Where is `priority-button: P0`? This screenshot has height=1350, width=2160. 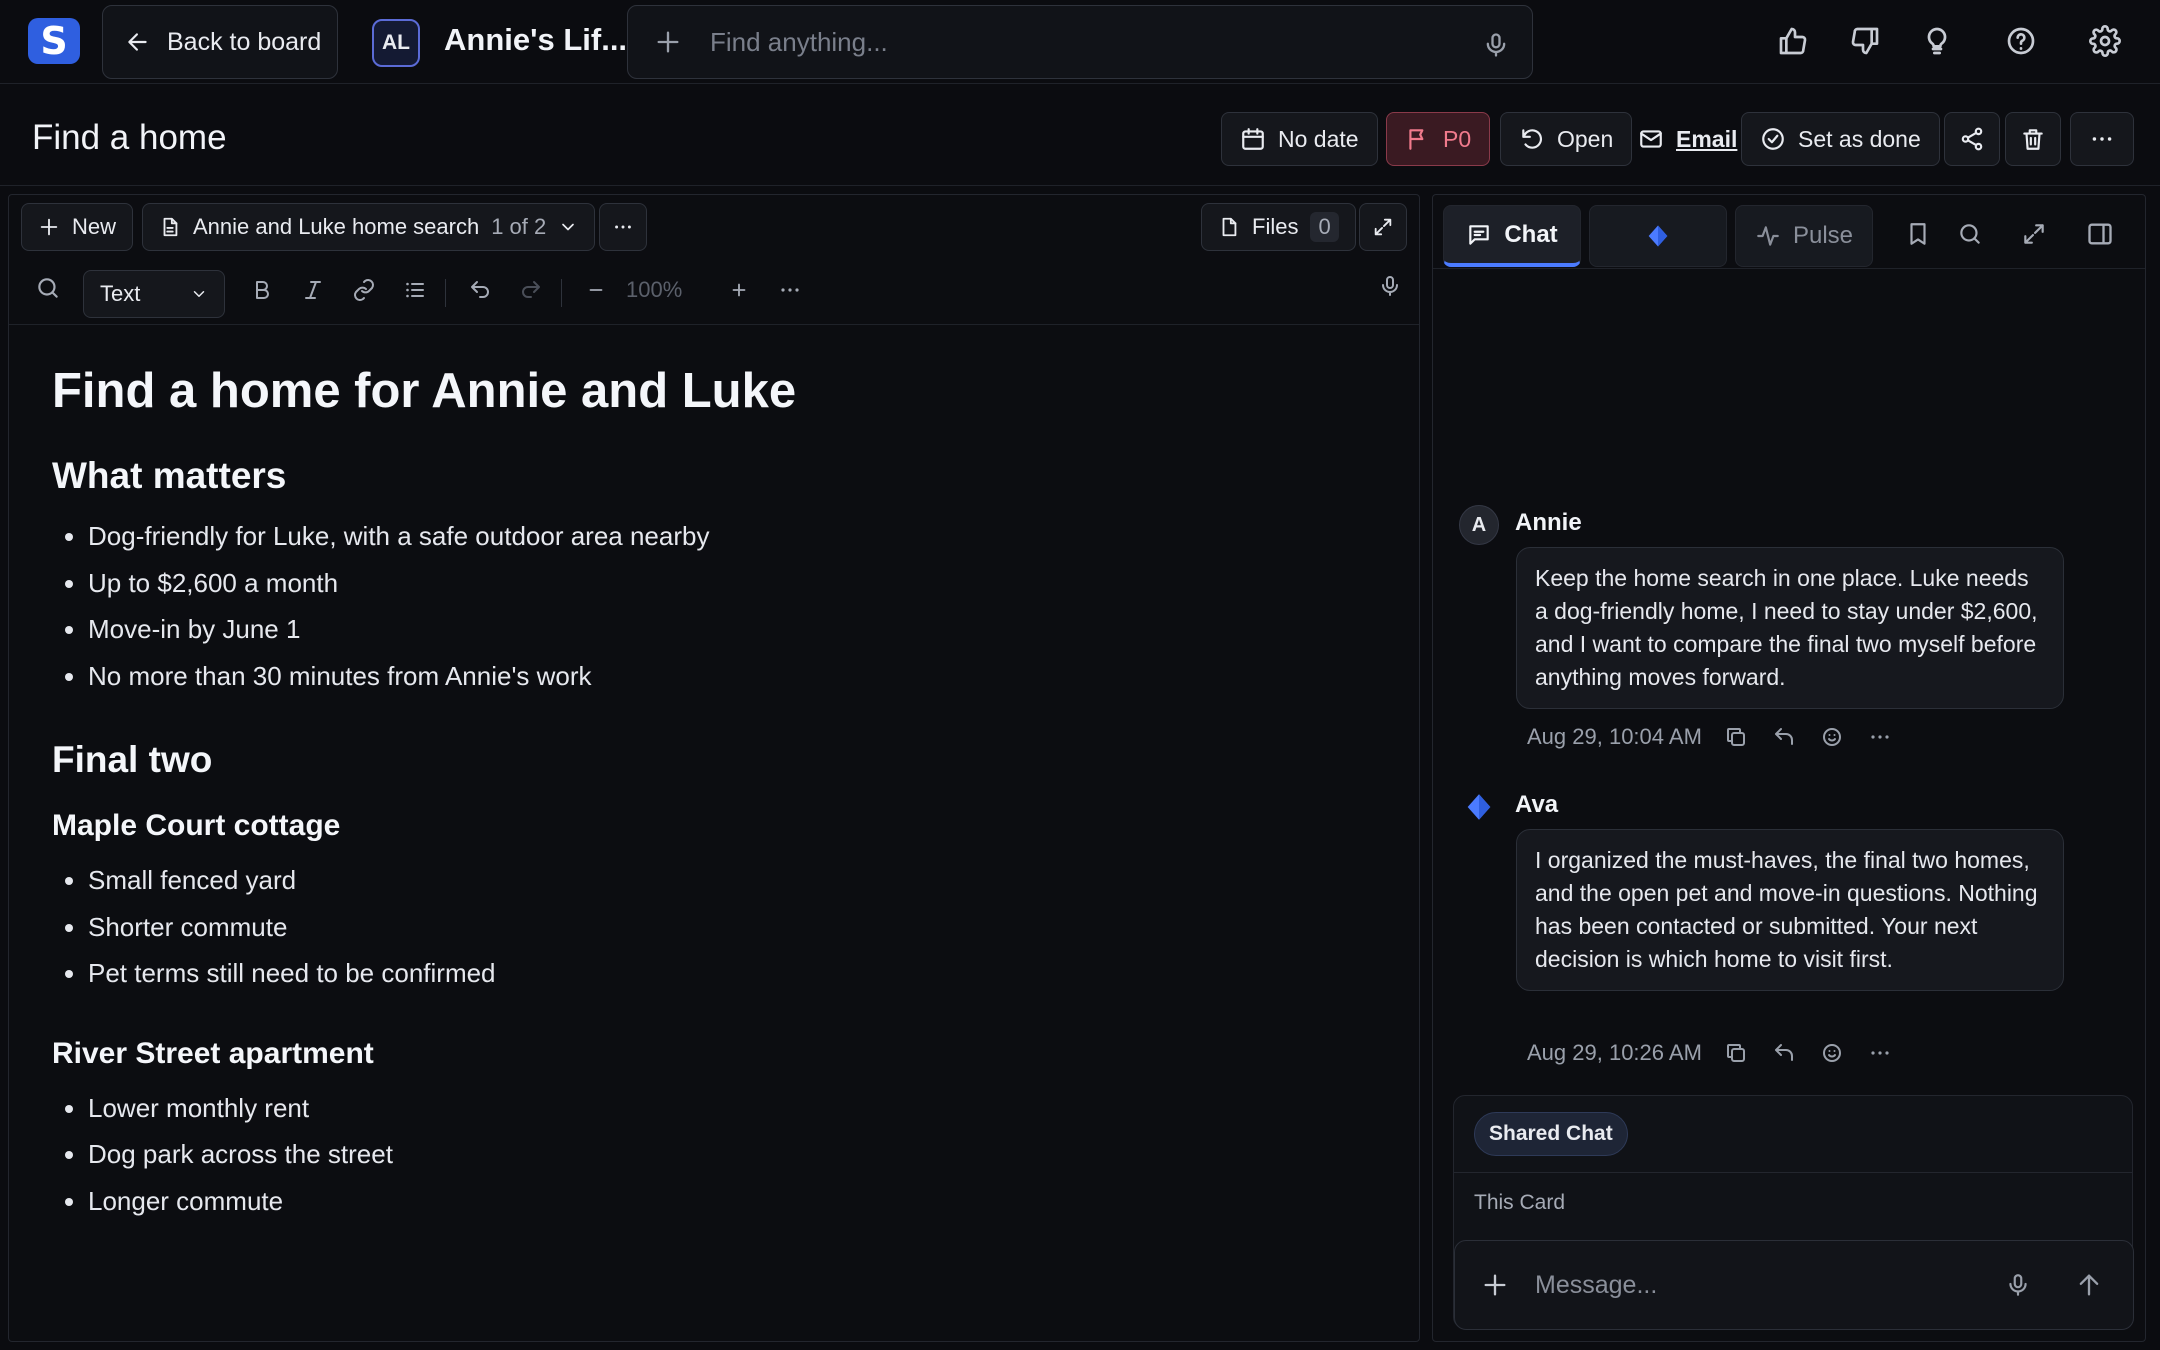
priority-button: P0 is located at coordinates (1438, 139).